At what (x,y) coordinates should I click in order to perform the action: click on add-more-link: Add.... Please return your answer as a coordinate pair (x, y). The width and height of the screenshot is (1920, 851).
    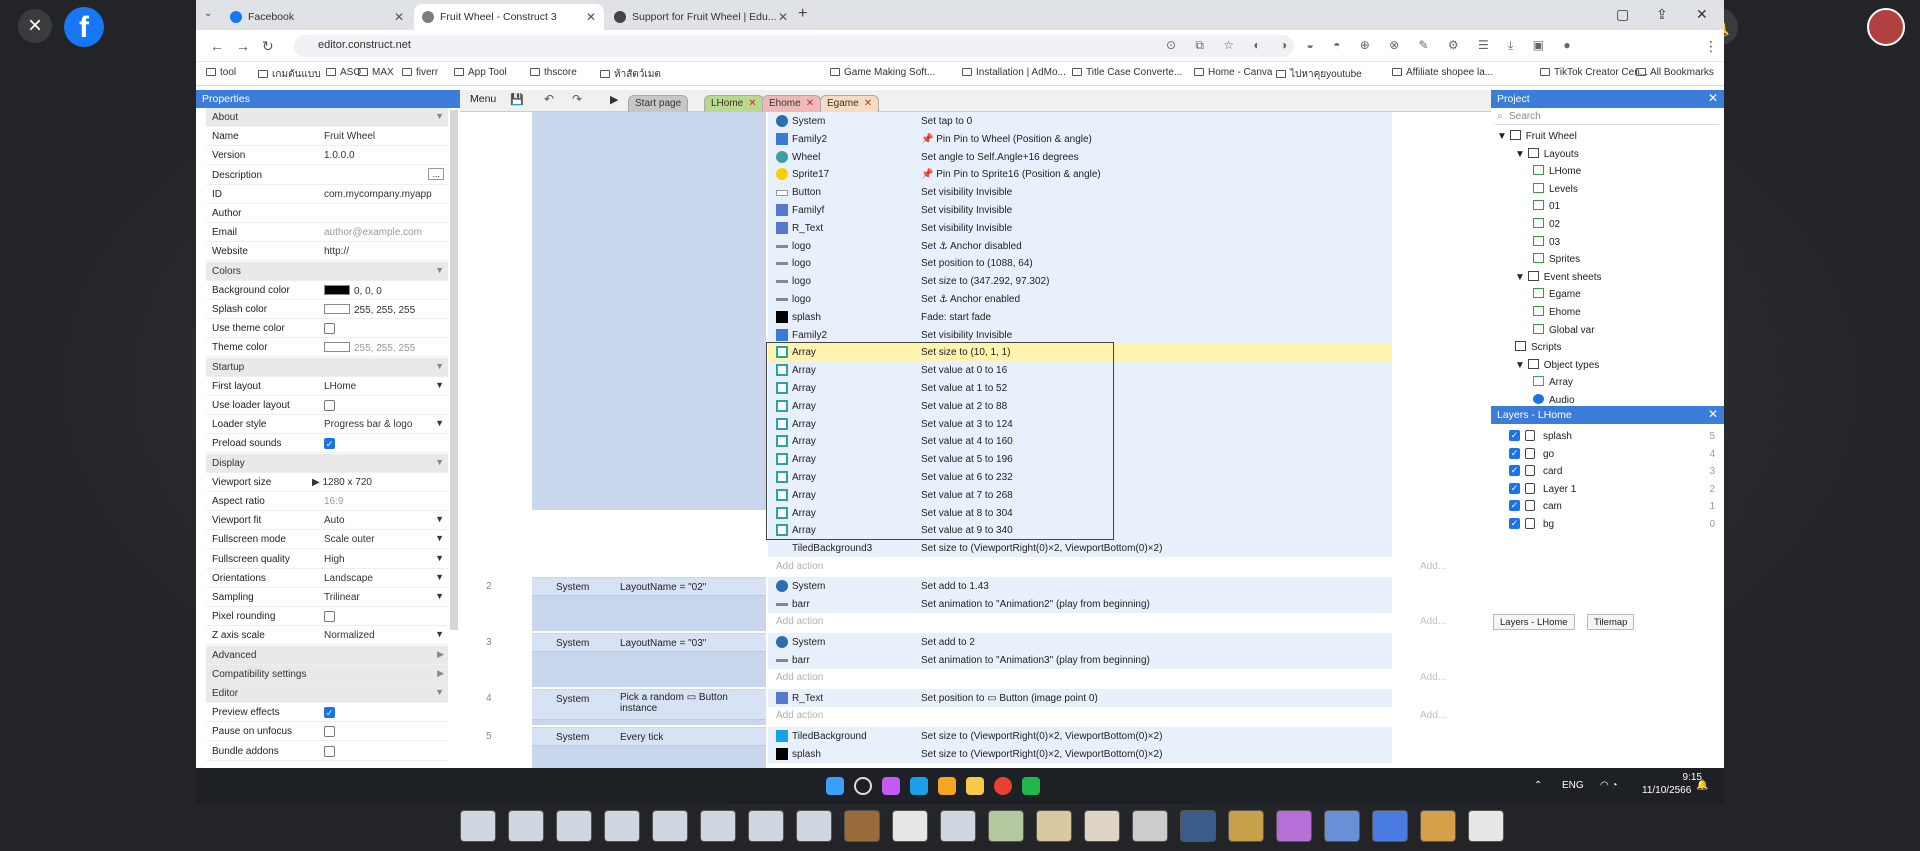
    Looking at the image, I should click on (1433, 715).